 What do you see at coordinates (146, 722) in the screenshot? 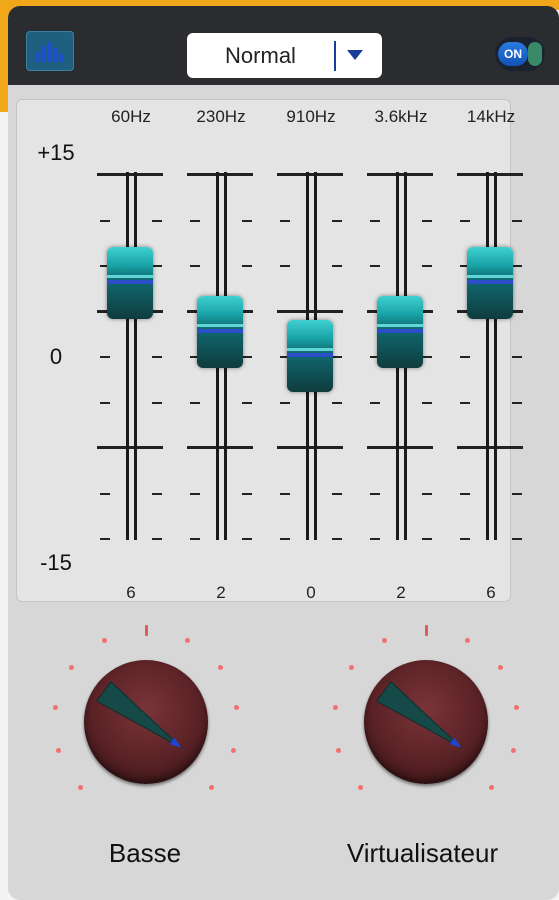
I see `bass-knob` at bounding box center [146, 722].